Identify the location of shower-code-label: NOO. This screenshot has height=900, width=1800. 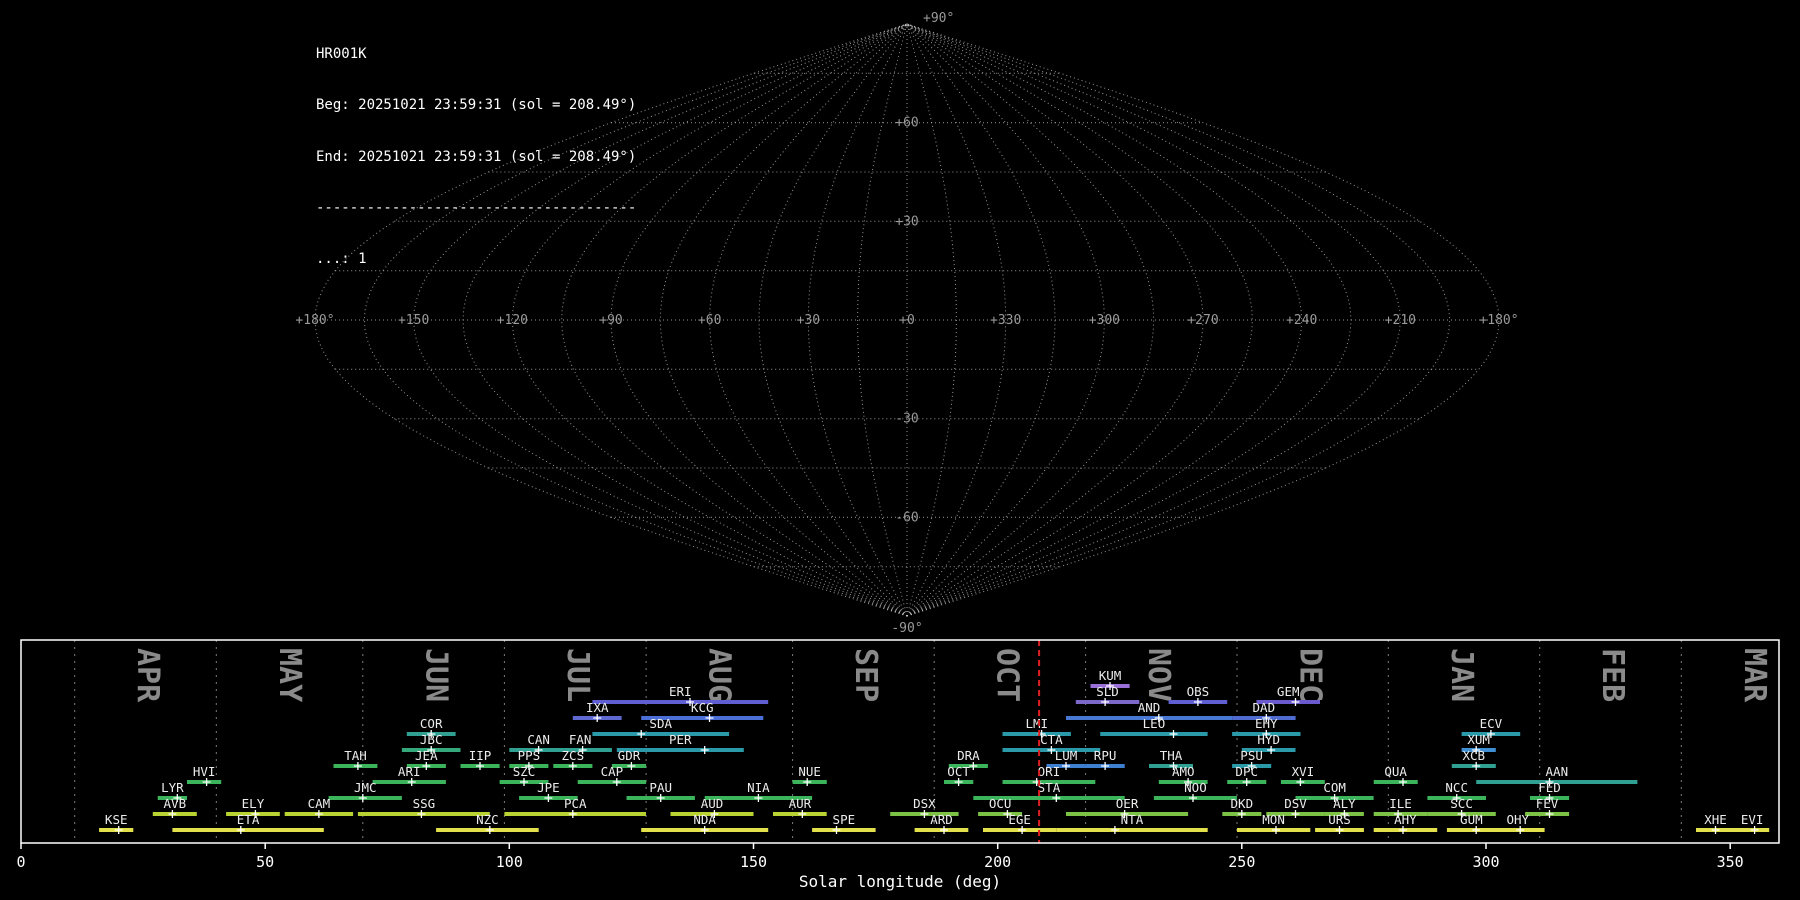
(1195, 787).